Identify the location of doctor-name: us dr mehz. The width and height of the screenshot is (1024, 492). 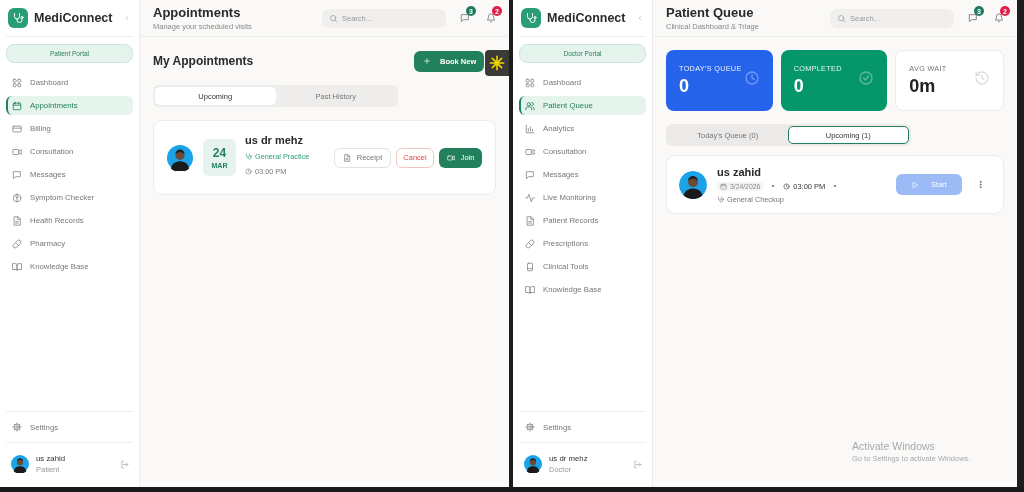
(275, 139).